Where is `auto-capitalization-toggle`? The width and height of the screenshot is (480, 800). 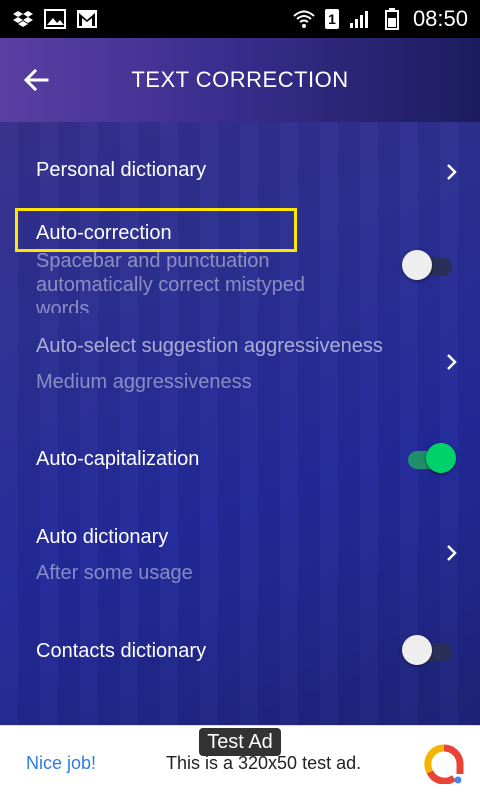
auto-capitalization-toggle is located at coordinates (429, 458).